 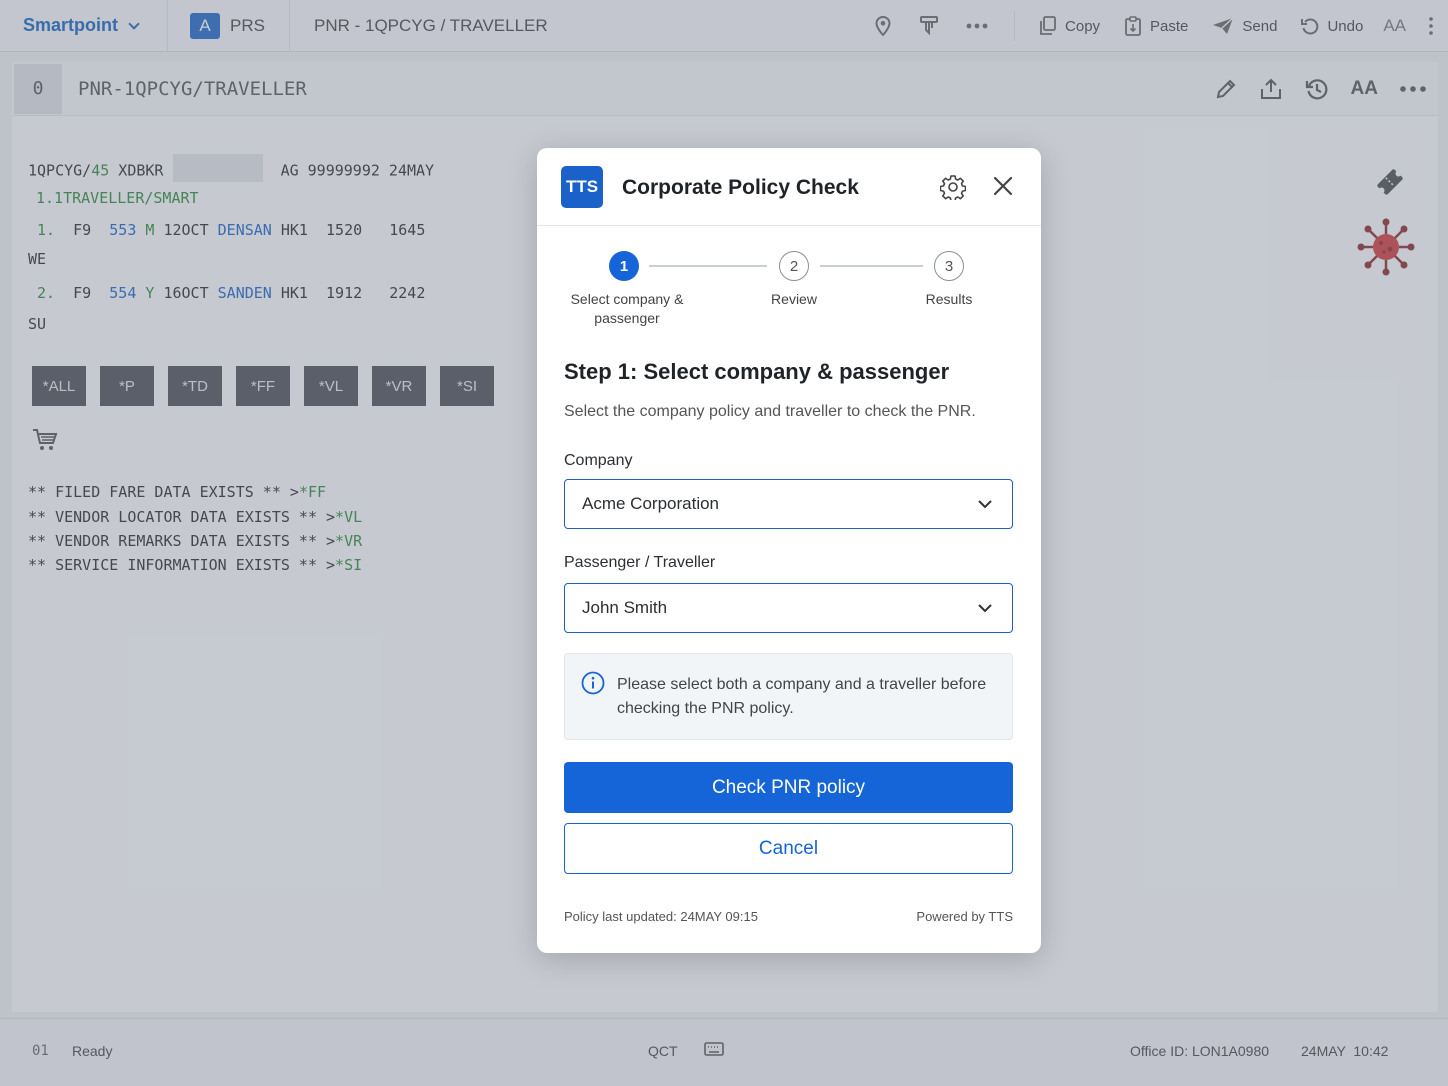 What do you see at coordinates (788, 608) in the screenshot?
I see `passenger-select: John Smith` at bounding box center [788, 608].